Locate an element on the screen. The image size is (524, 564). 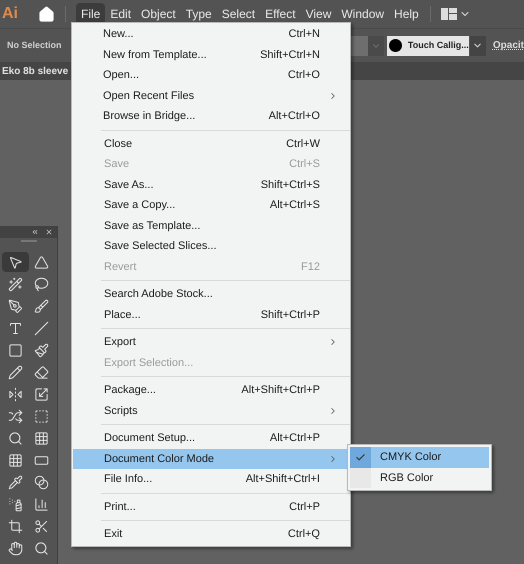
submenu-entry: RGB Color is located at coordinates (419, 478).